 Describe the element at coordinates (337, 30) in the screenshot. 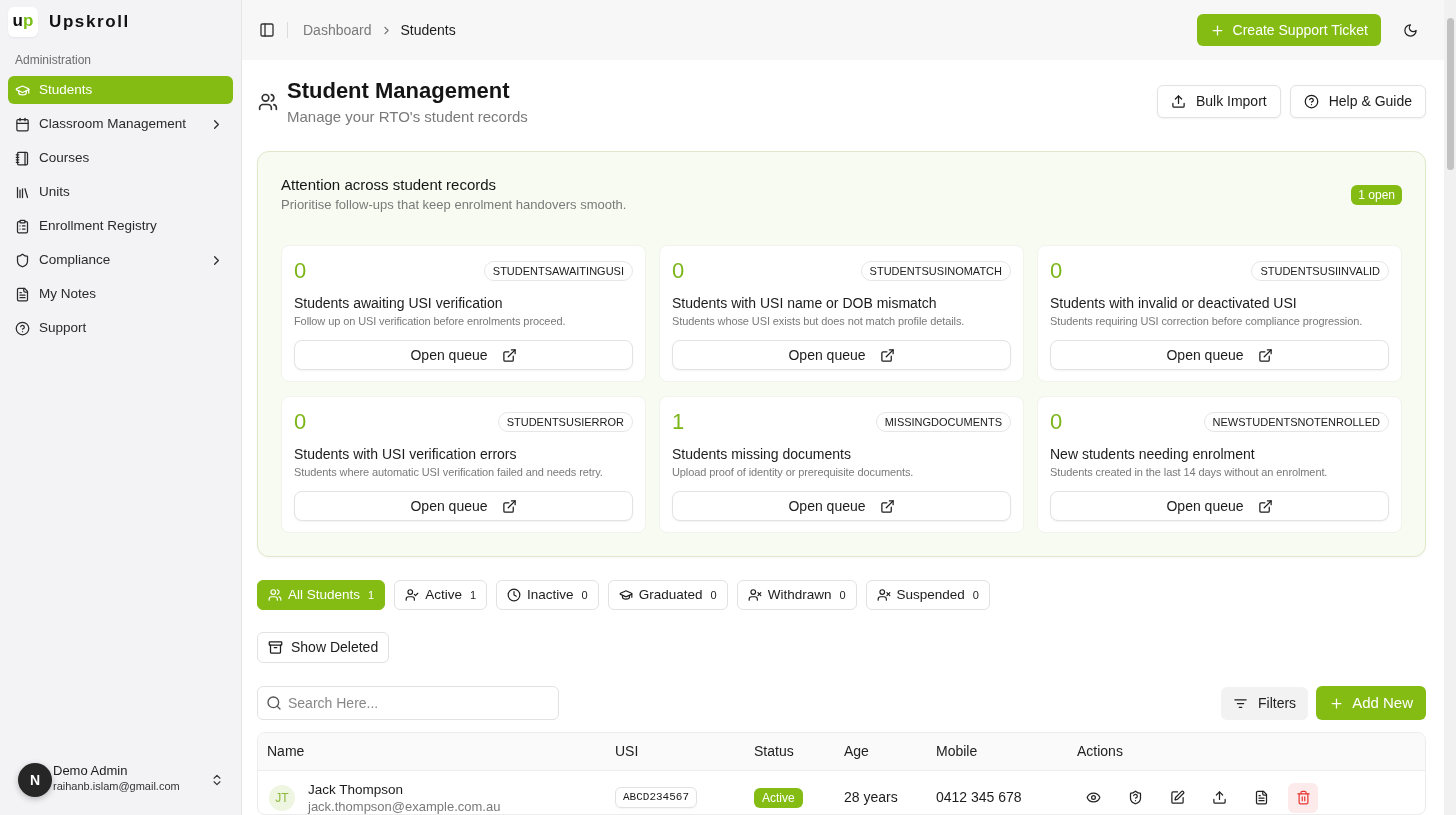

I see `breadcrumb-link: Dashboard` at that location.